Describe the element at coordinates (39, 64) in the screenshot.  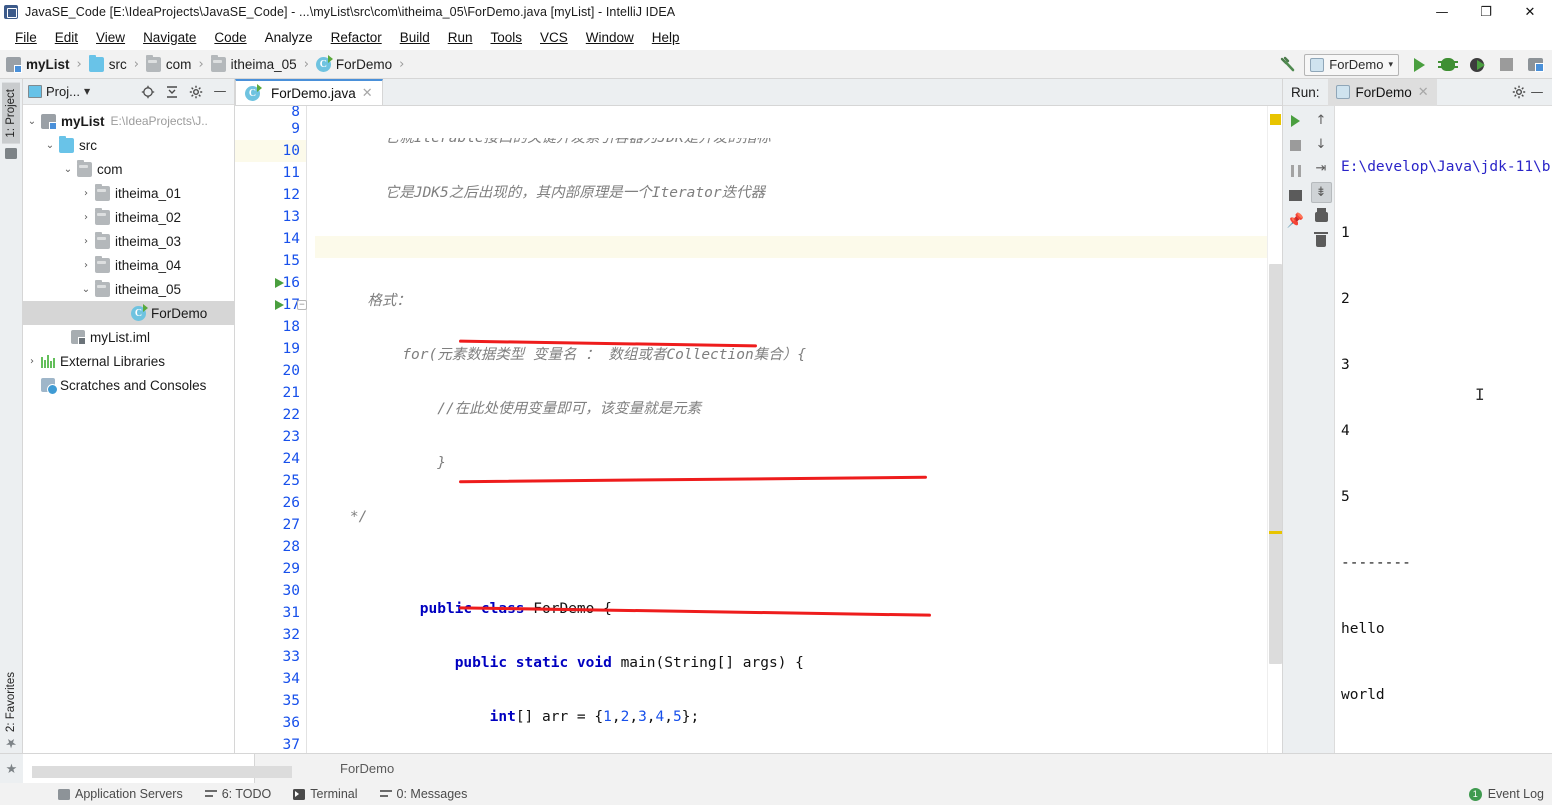
I see `breadcrumb-item-mylist: myList` at that location.